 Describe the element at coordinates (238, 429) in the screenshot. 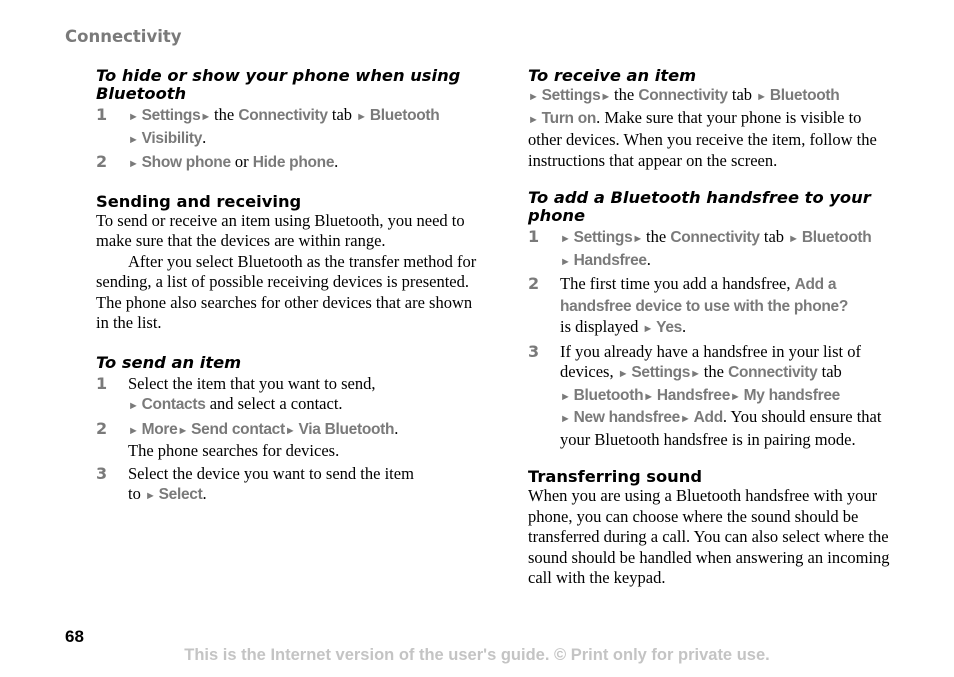

I see `menu-term: Send contact` at that location.